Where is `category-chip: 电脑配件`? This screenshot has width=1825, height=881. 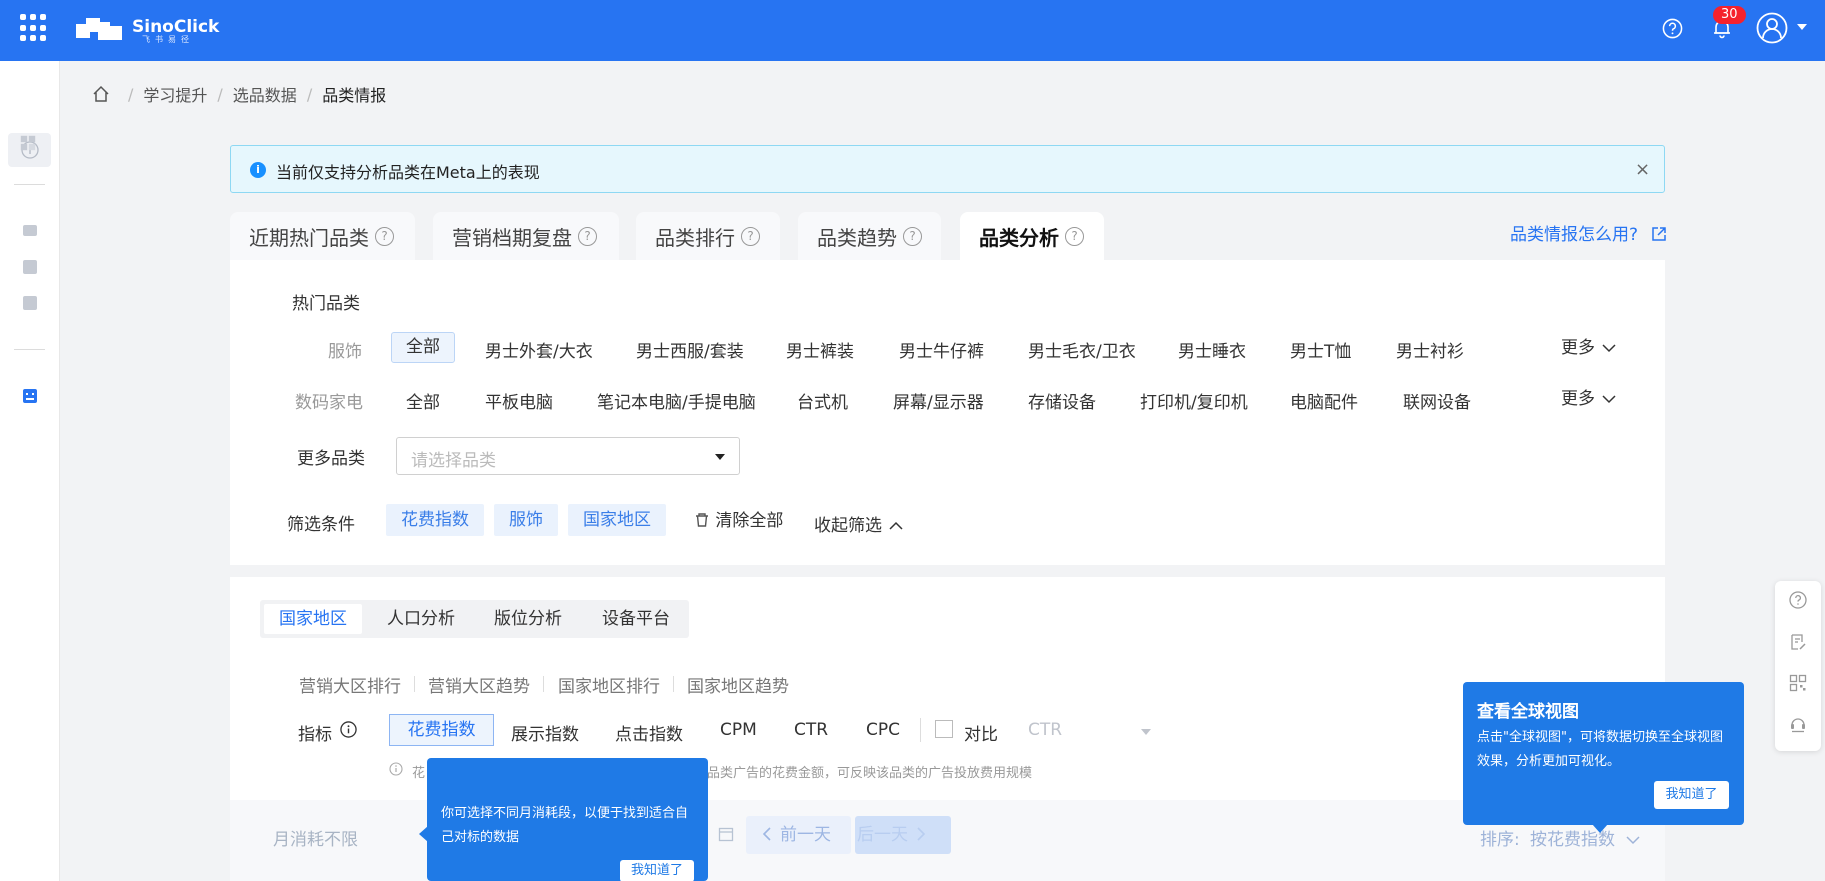
category-chip: 电脑配件 is located at coordinates (1324, 400).